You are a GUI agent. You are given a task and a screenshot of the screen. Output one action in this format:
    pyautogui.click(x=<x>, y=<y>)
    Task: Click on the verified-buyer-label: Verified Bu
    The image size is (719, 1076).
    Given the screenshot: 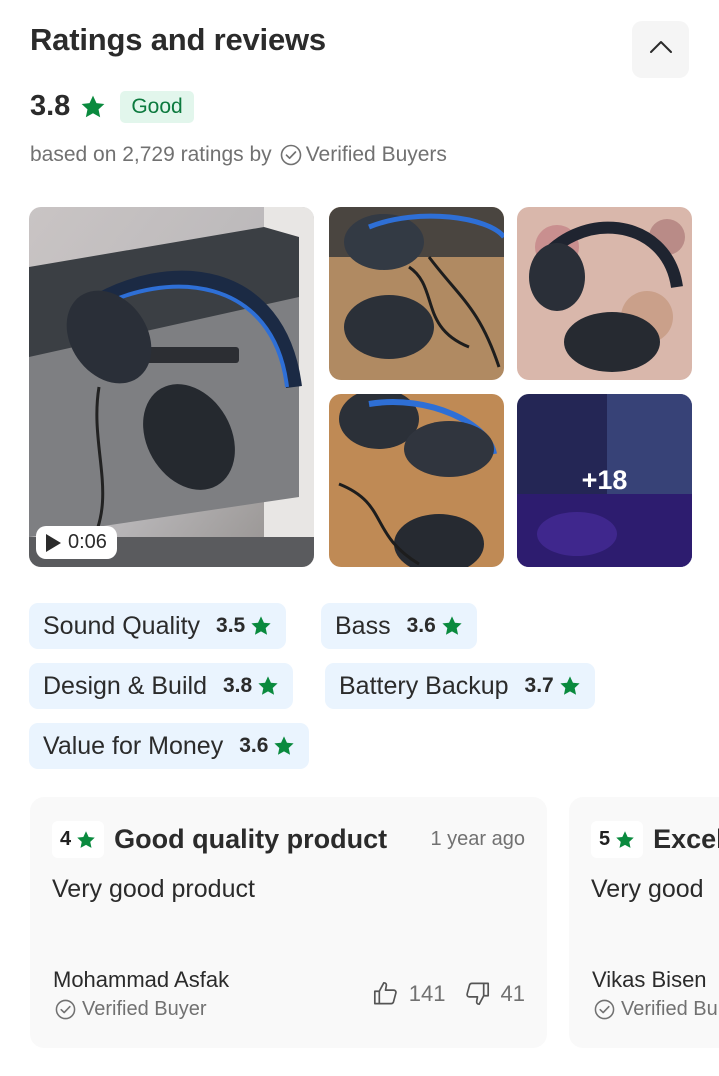 What is the action you would take?
    pyautogui.click(x=656, y=1009)
    